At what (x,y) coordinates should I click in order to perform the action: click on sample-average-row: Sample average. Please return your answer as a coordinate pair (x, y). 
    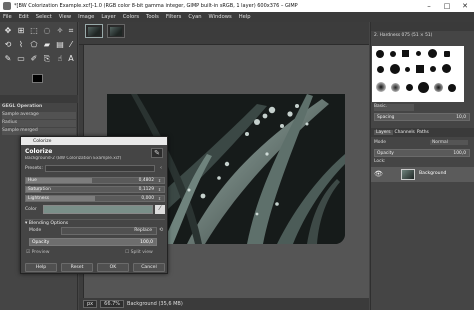
    Looking at the image, I should click on (39, 115).